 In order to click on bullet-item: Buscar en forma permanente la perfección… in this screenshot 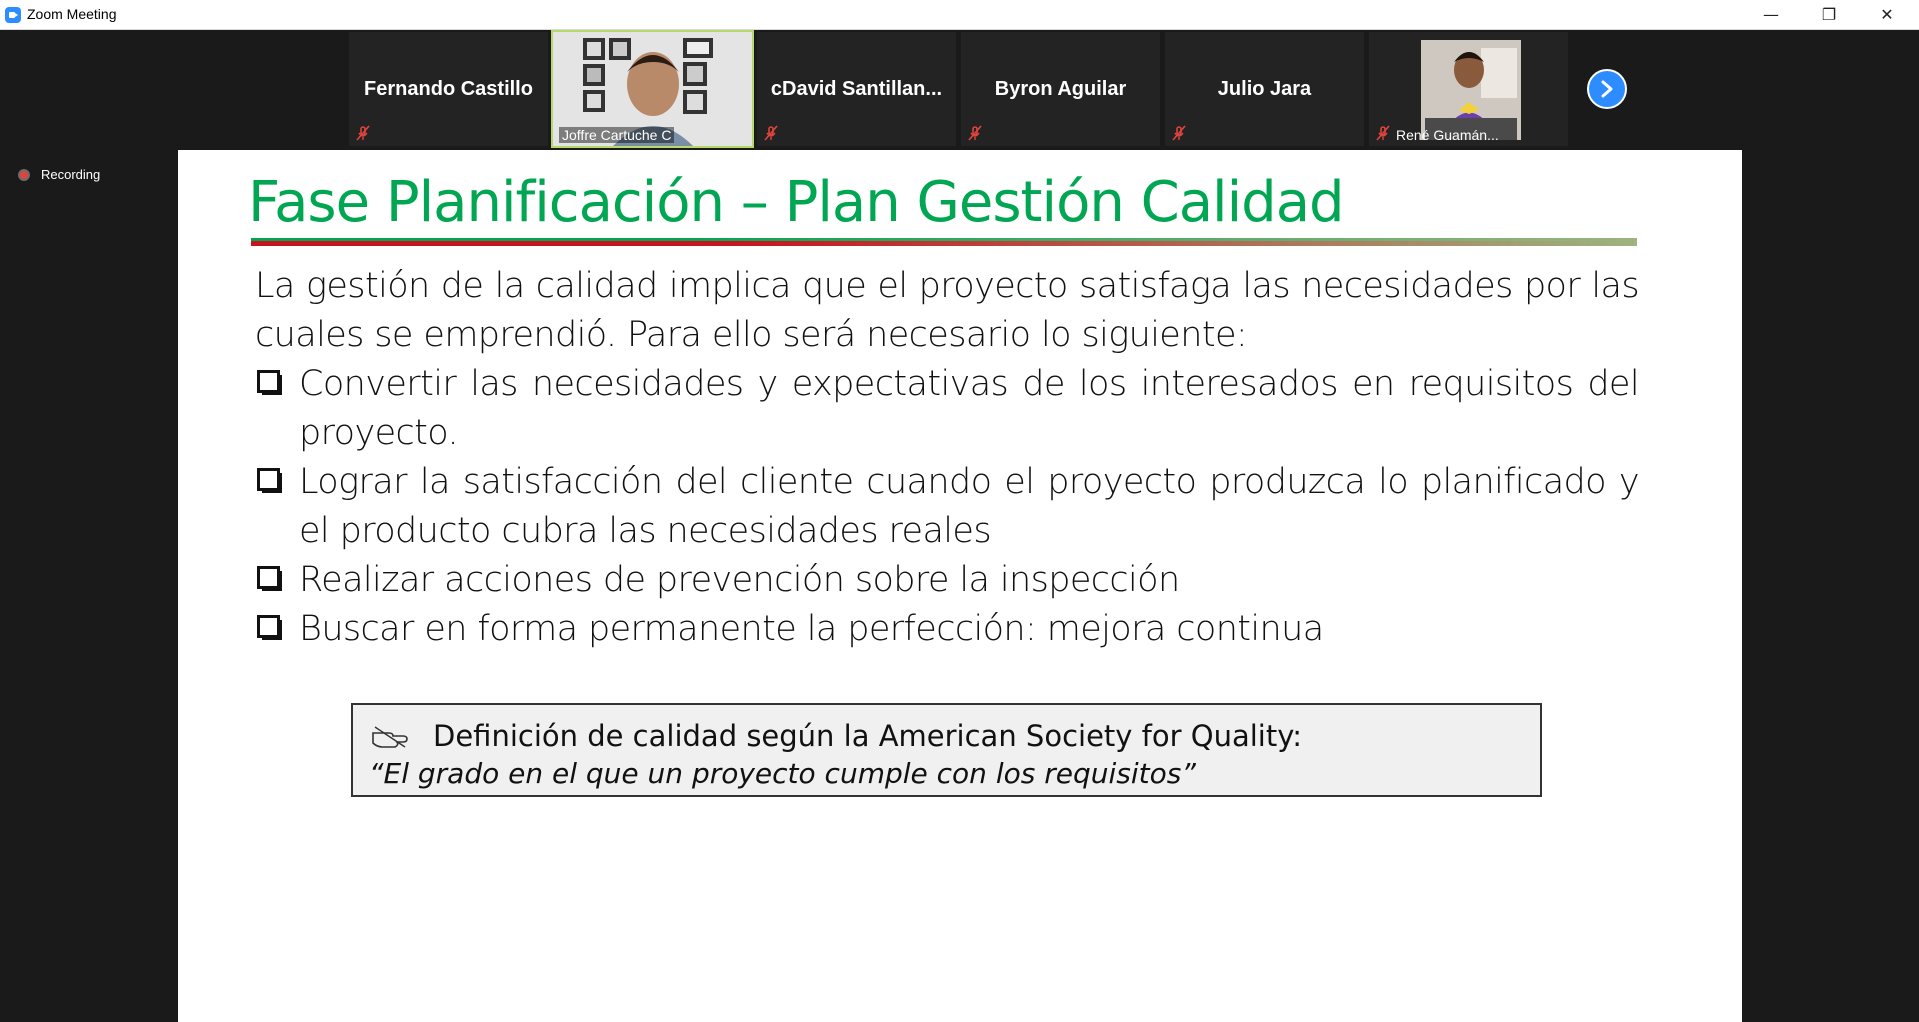, I will do `click(947, 629)`.